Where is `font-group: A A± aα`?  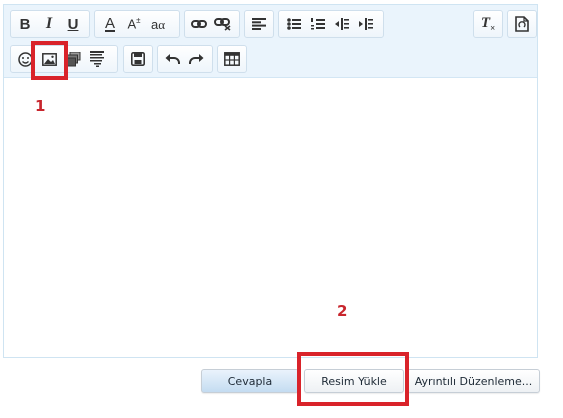
font-group: A A± aα is located at coordinates (137, 24).